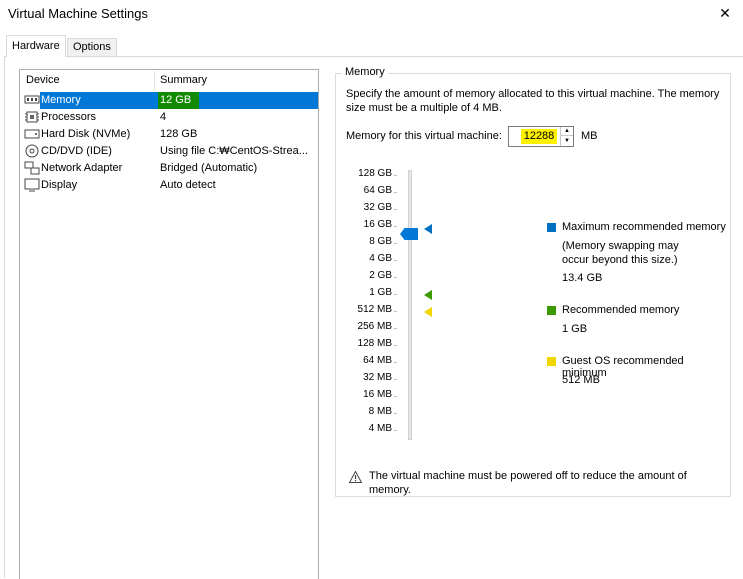  Describe the element at coordinates (92, 47) in the screenshot. I see `tab-options: Options` at that location.